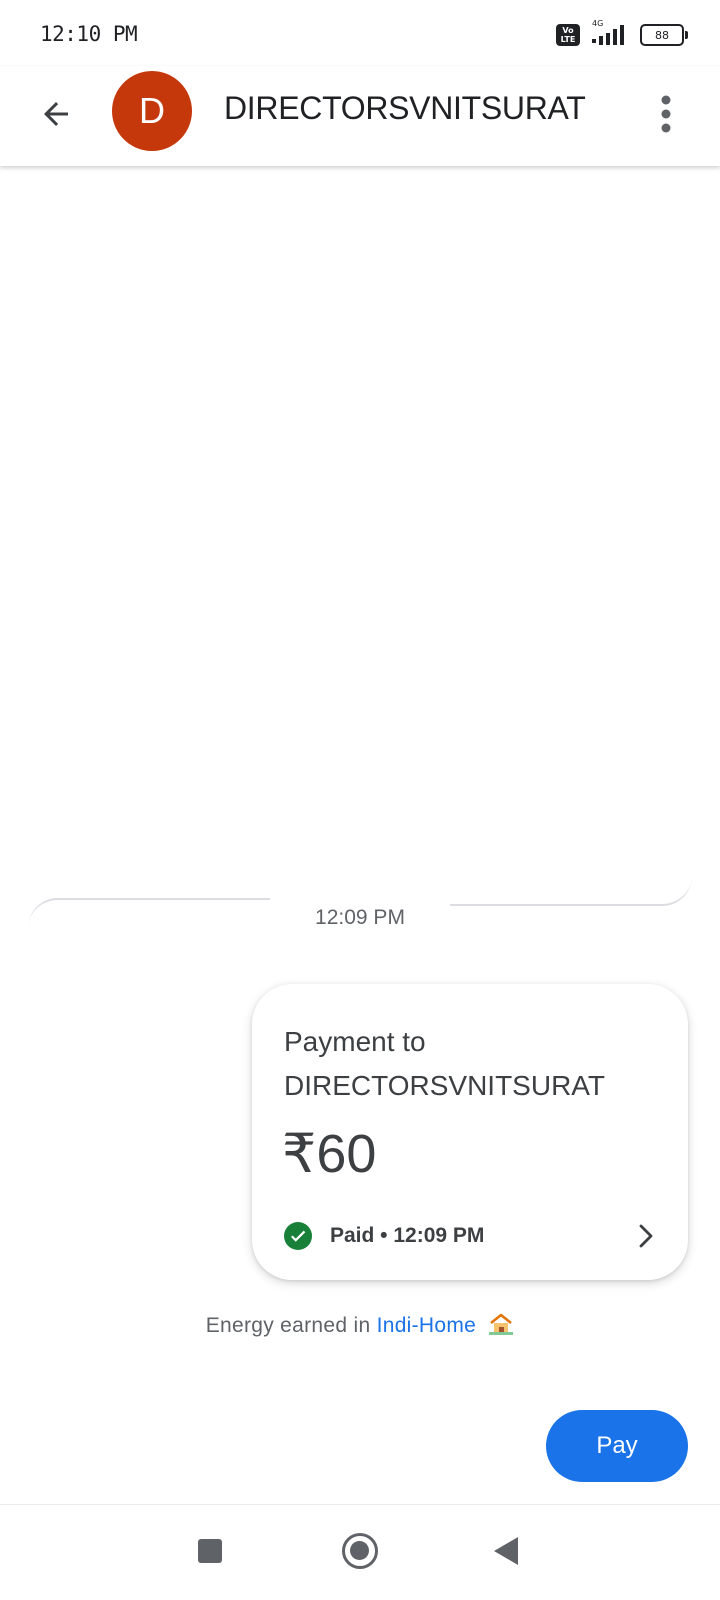 This screenshot has width=720, height=1600. What do you see at coordinates (568, 35) in the screenshot?
I see `volte-icon: Vo LTE` at bounding box center [568, 35].